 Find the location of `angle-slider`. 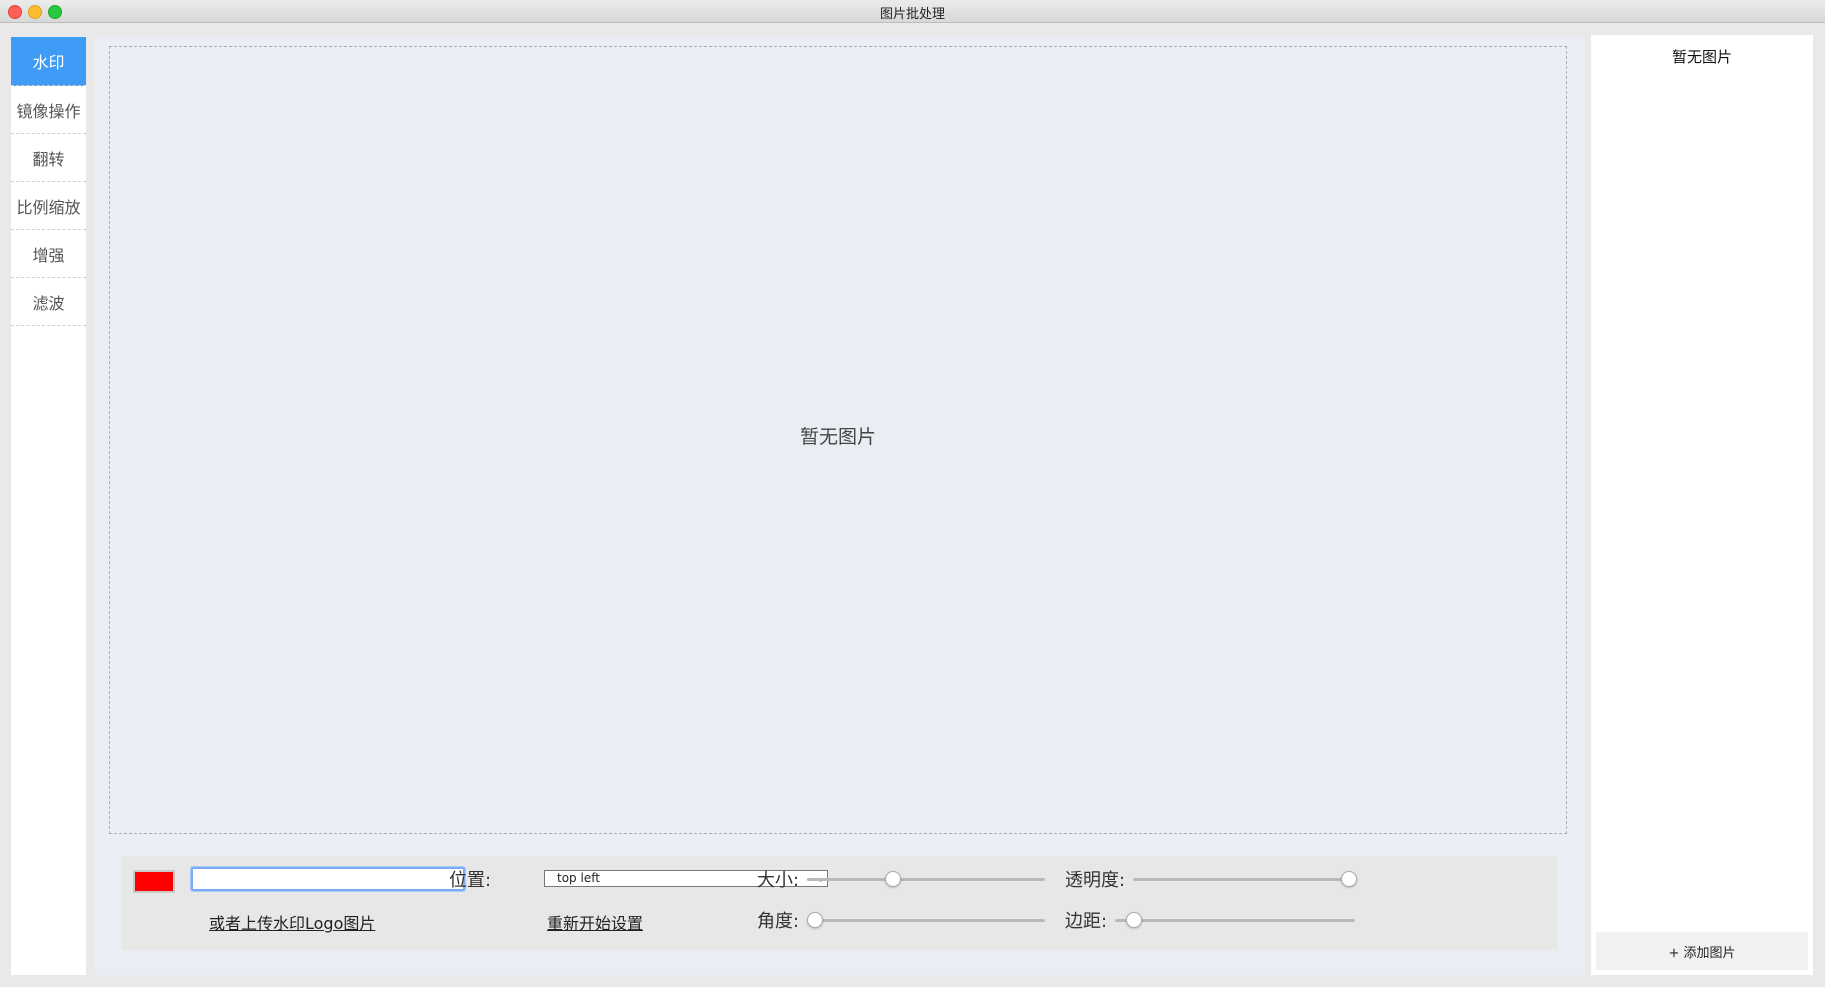

angle-slider is located at coordinates (926, 920).